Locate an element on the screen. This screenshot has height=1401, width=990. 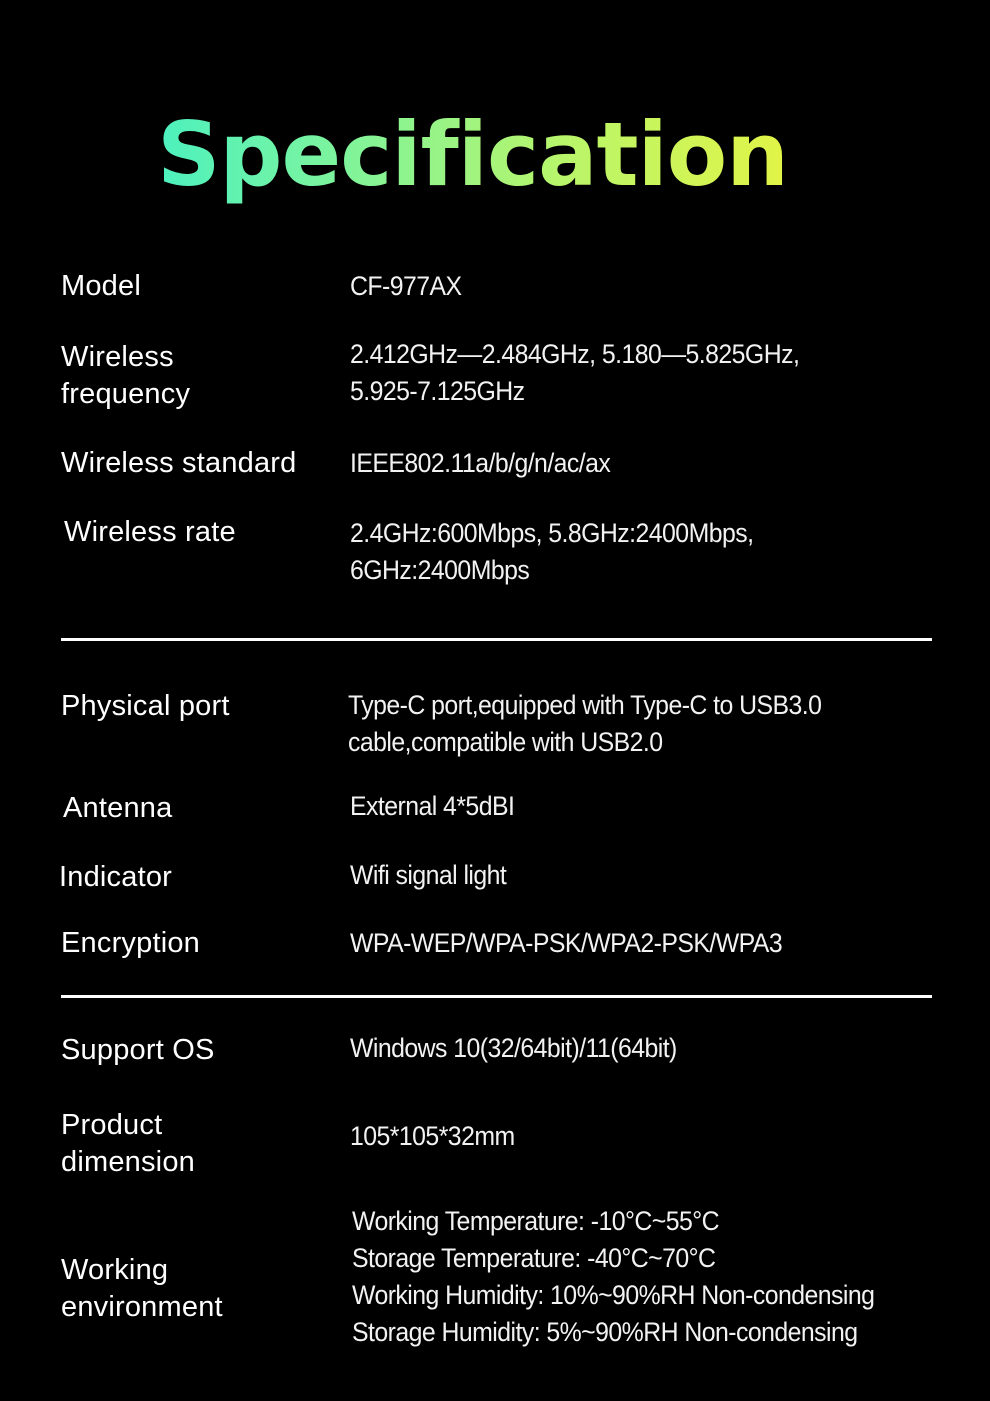
spec-value-line: Working Temperature: -10°C~55°C is located at coordinates (536, 1221).